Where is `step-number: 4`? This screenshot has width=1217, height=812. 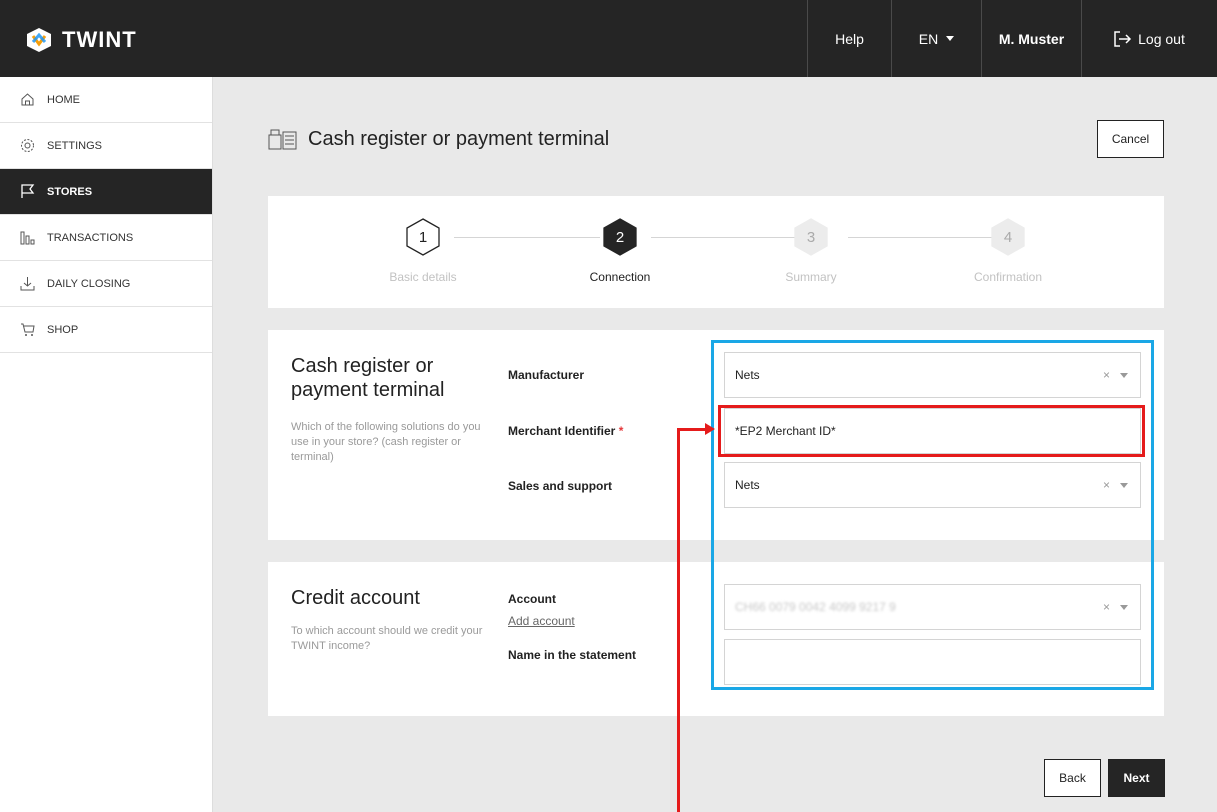 step-number: 4 is located at coordinates (1008, 237).